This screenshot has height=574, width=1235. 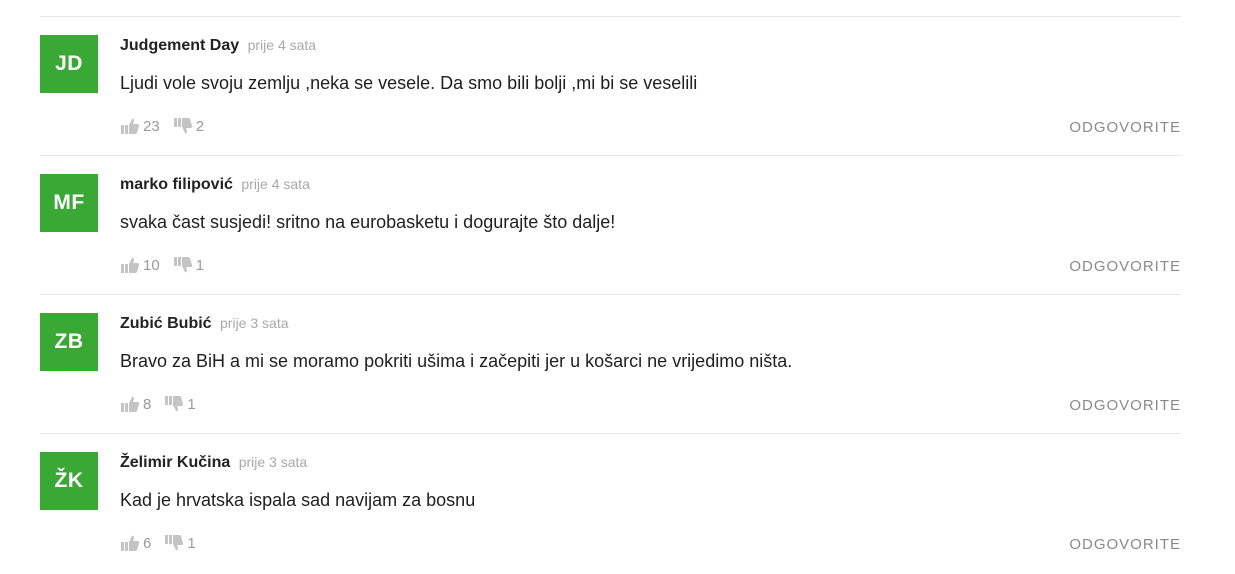 I want to click on like-button: 6, so click(x=135, y=543).